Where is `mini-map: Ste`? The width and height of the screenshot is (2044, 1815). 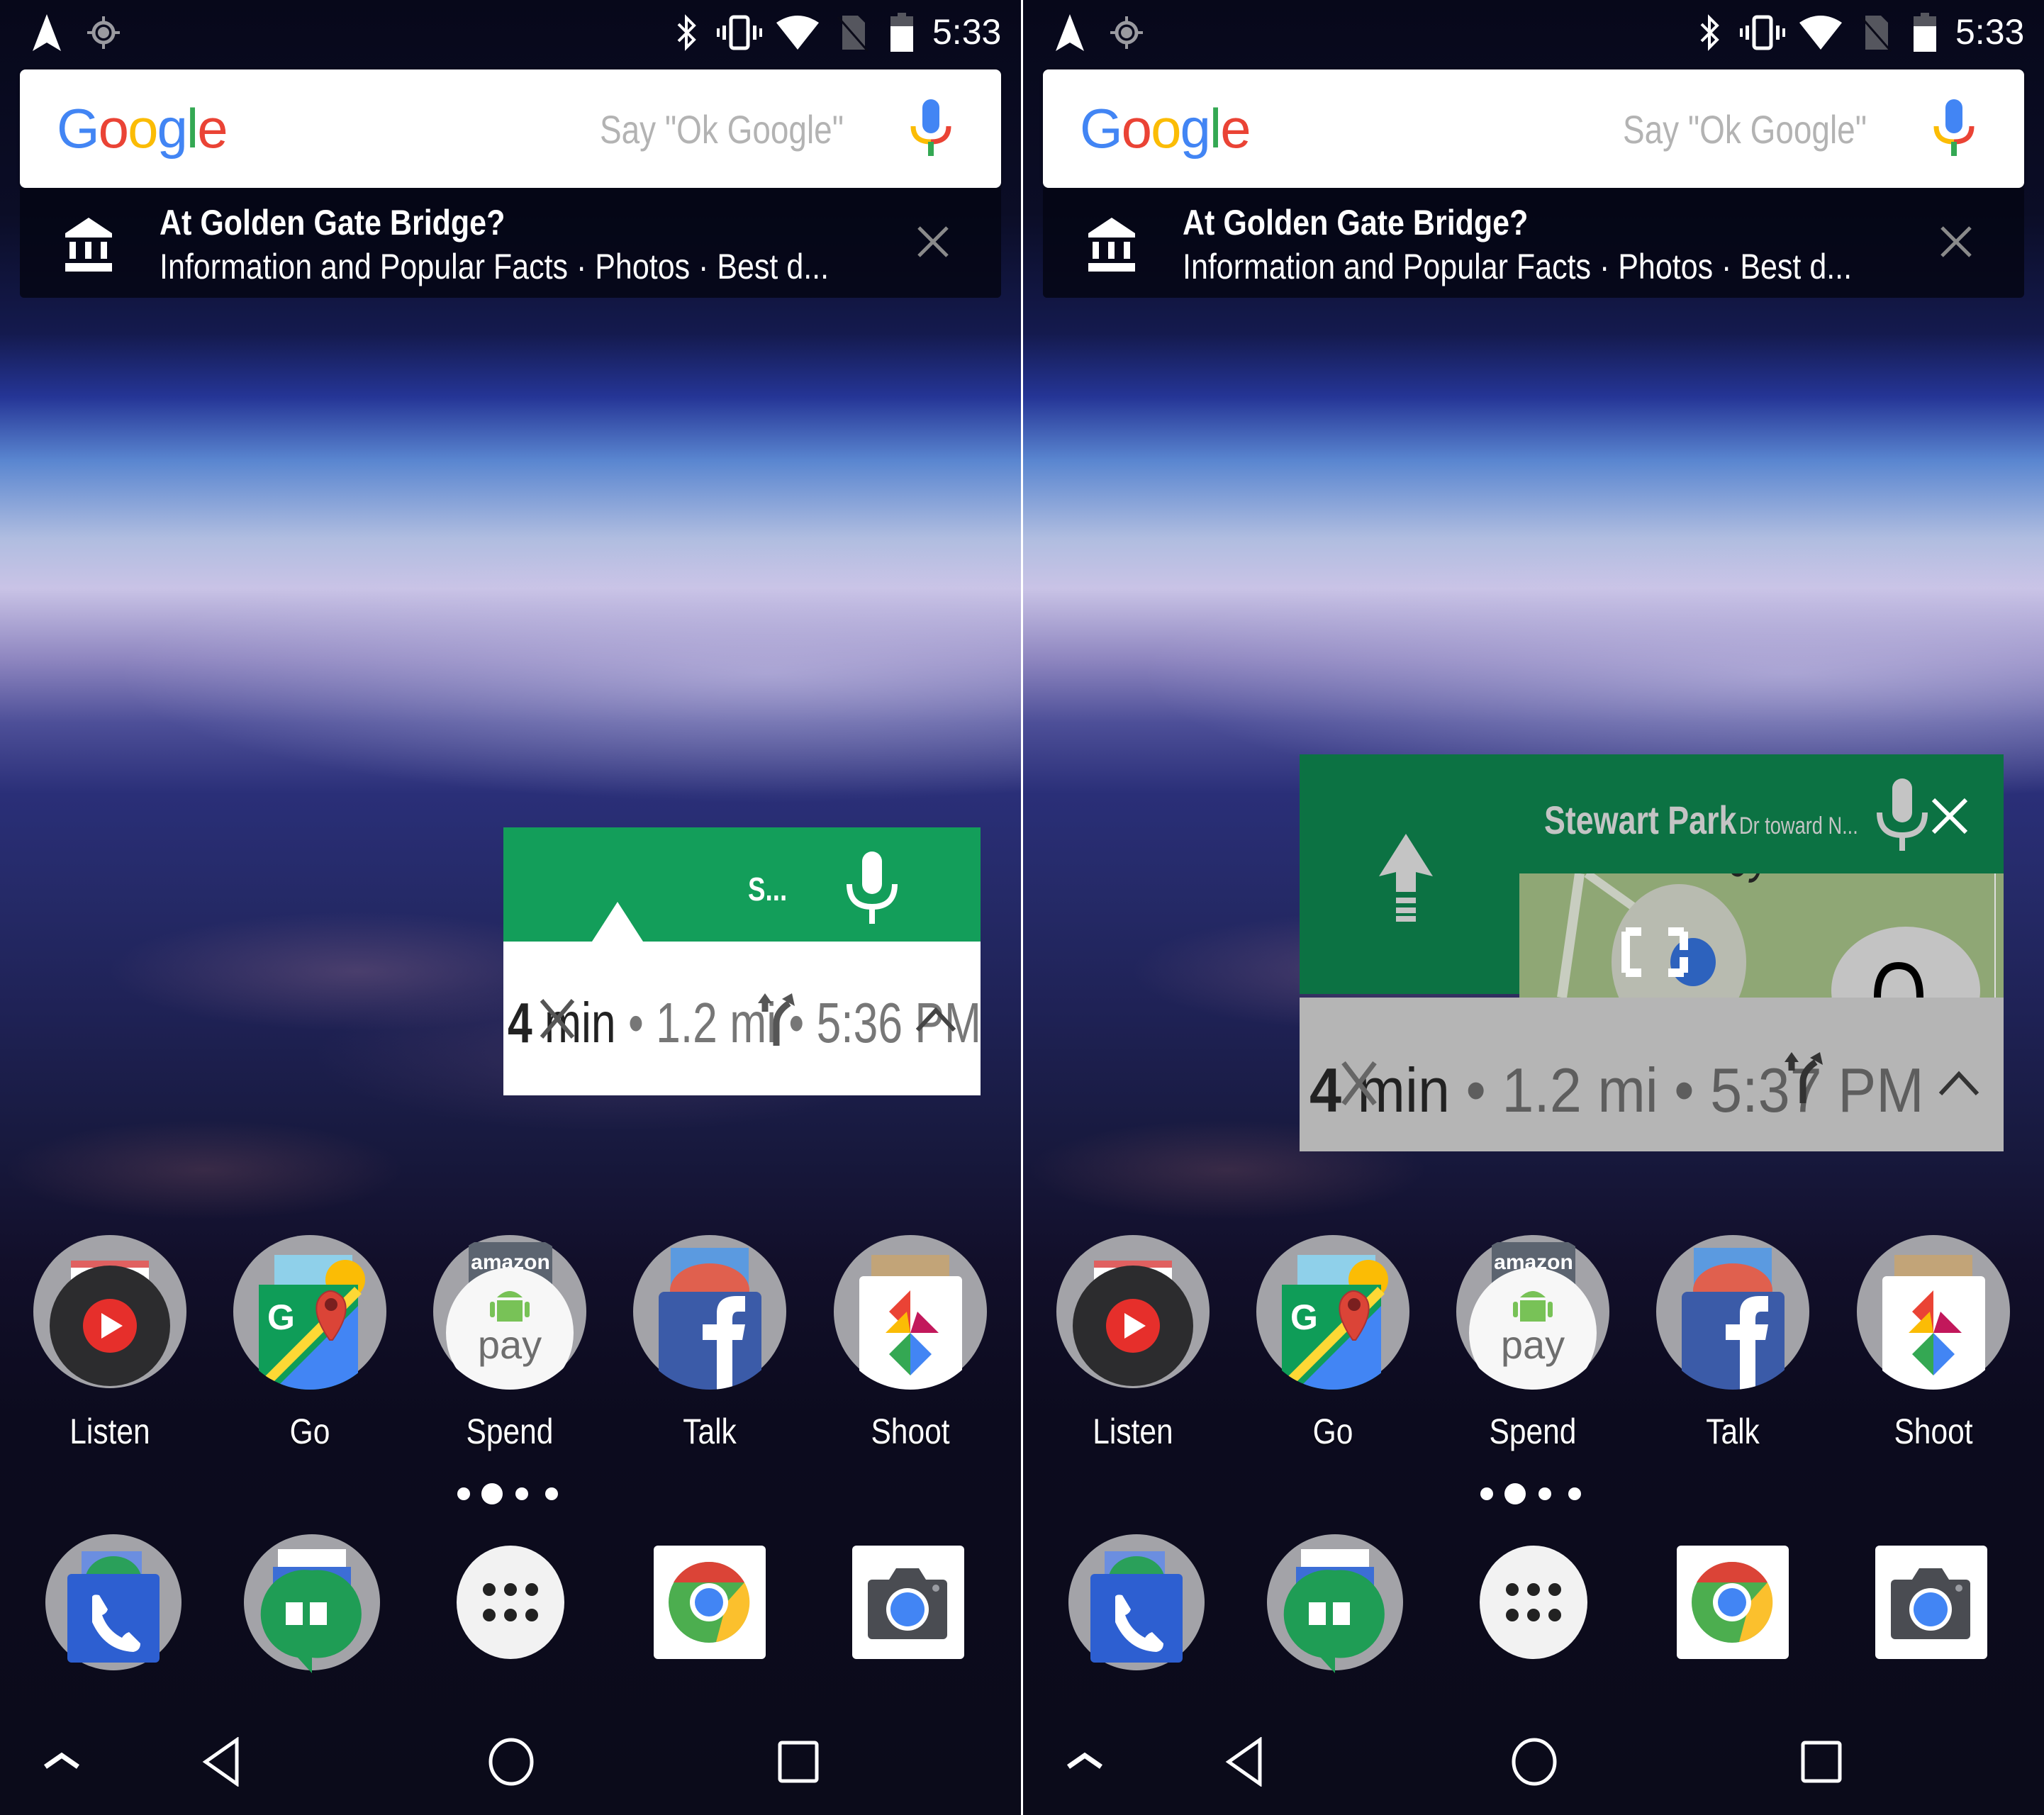
mini-map: Ste is located at coordinates (1762, 935).